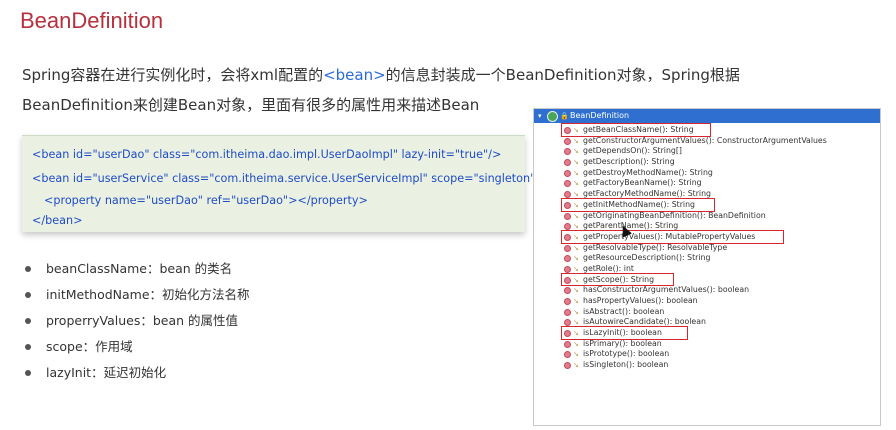 This screenshot has width=896, height=430. What do you see at coordinates (648, 172) in the screenshot?
I see `method-signature: getDestroyMethodName(): String` at bounding box center [648, 172].